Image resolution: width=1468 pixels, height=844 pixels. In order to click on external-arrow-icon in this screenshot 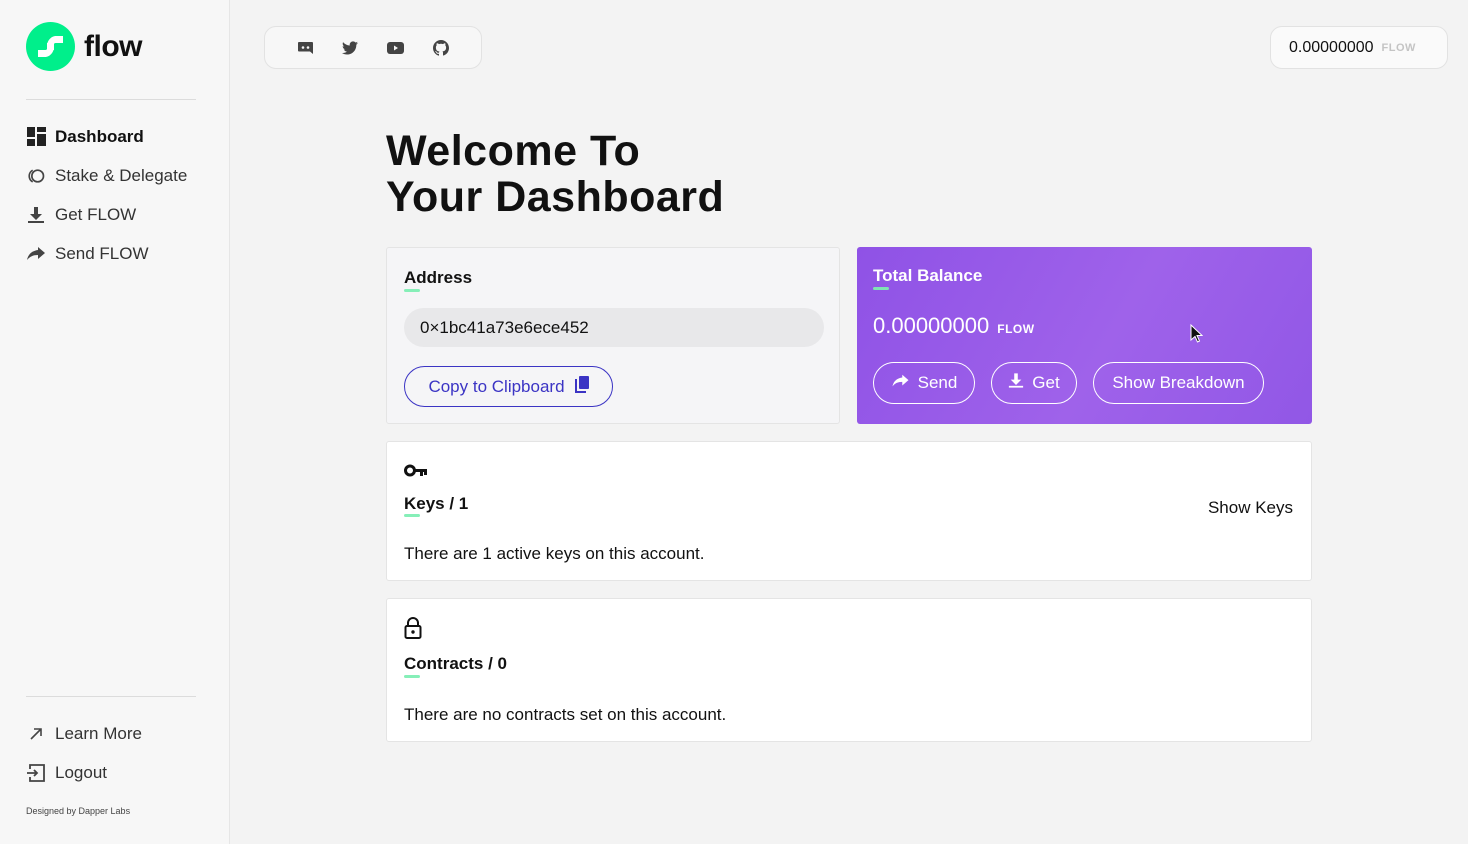, I will do `click(36, 734)`.